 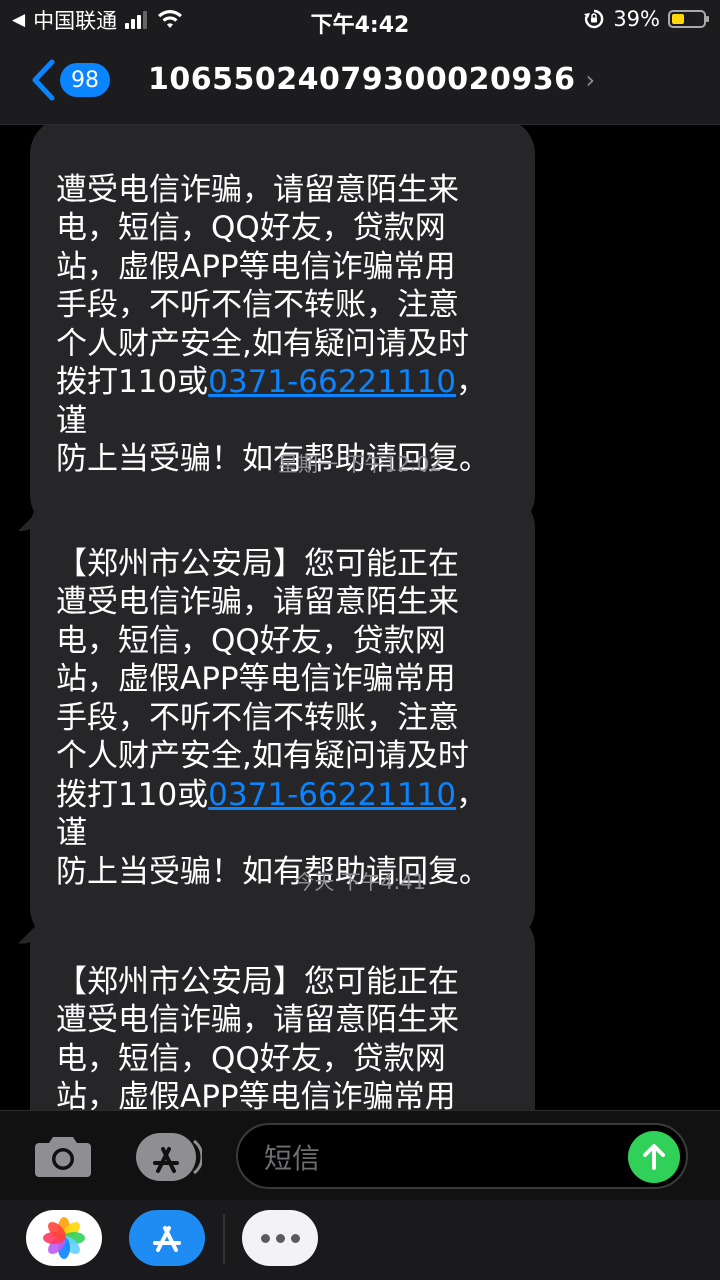 I want to click on status-bar: ◀ 中国联通 下午4:42 39%, so click(x=360, y=20).